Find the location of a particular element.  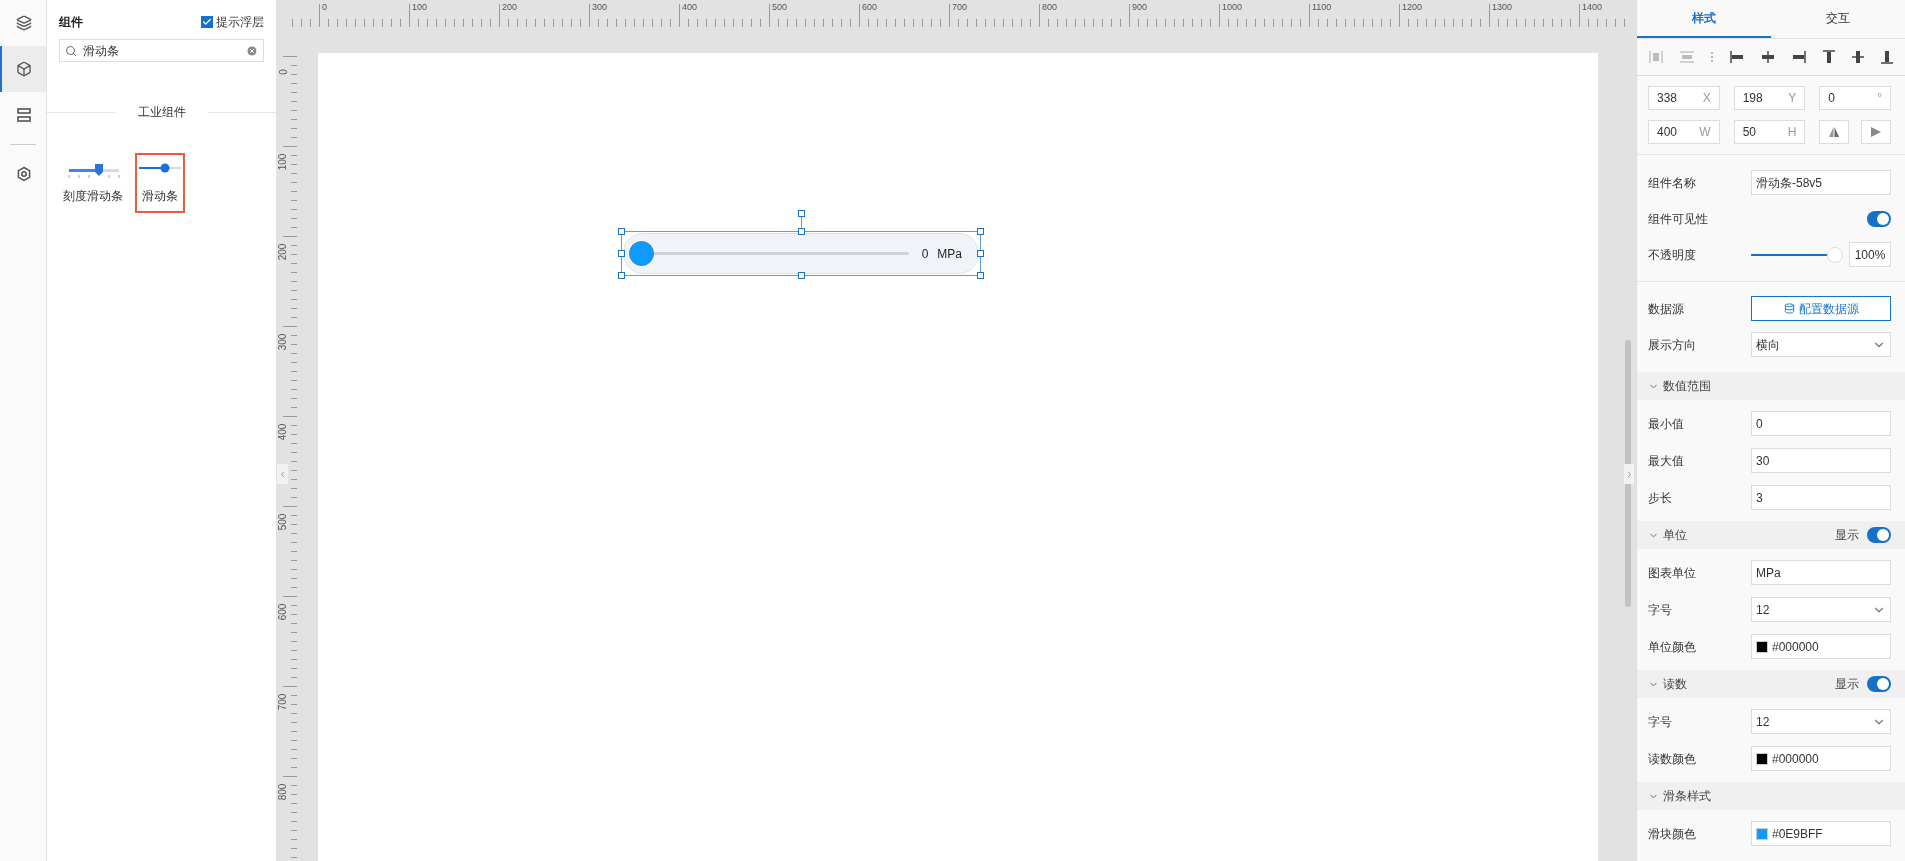

ruler-label: 1200 is located at coordinates (1412, 7).